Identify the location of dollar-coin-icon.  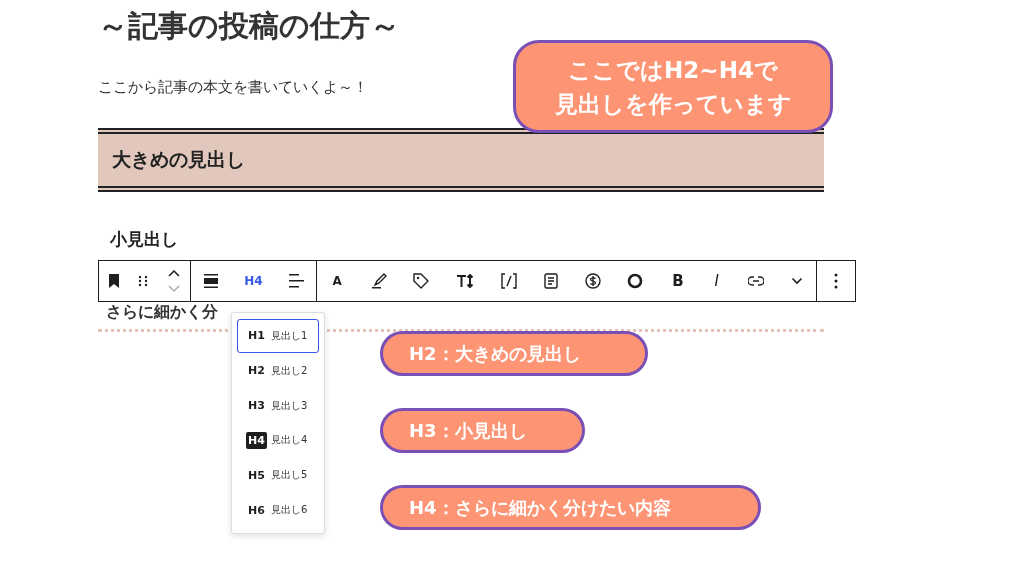
(592, 281).